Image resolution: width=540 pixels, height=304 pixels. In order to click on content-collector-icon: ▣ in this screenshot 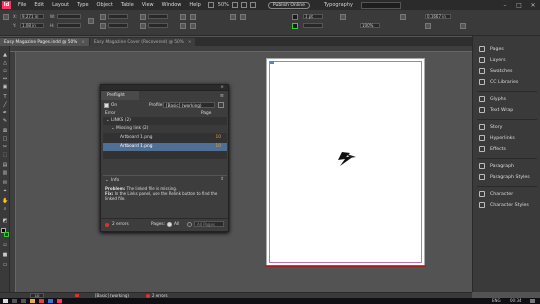, I will do `click(5, 87)`.